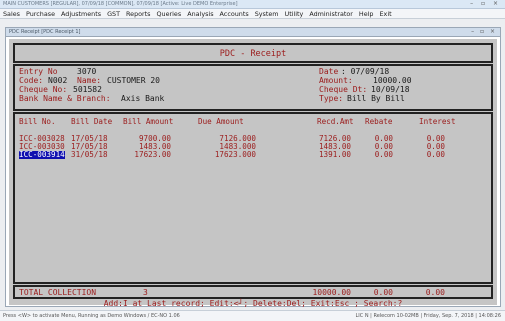 Image resolution: width=505 pixels, height=321 pixels. What do you see at coordinates (92, 121) in the screenshot?
I see `col-bill-date: Bill Date` at bounding box center [92, 121].